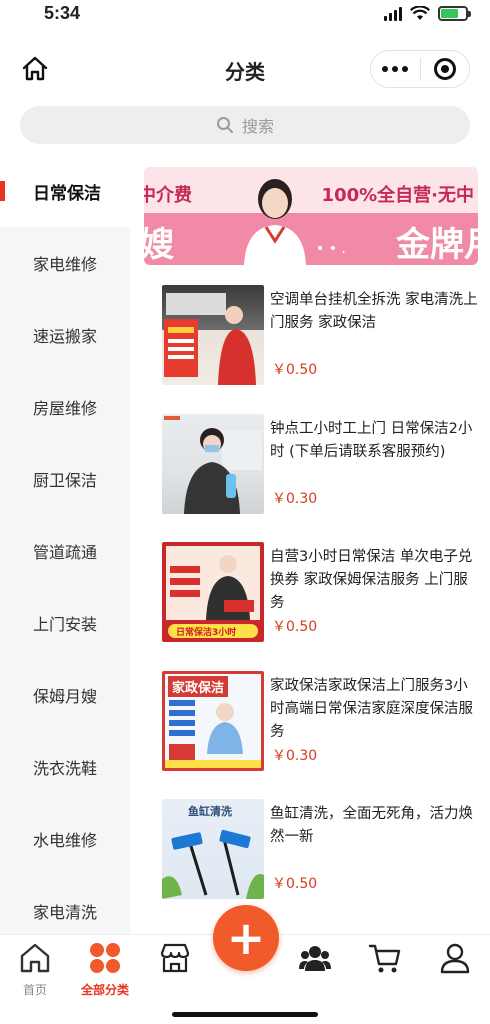  Describe the element at coordinates (67, 193) in the screenshot. I see `sidebar-item-label: 日常保洁` at that location.